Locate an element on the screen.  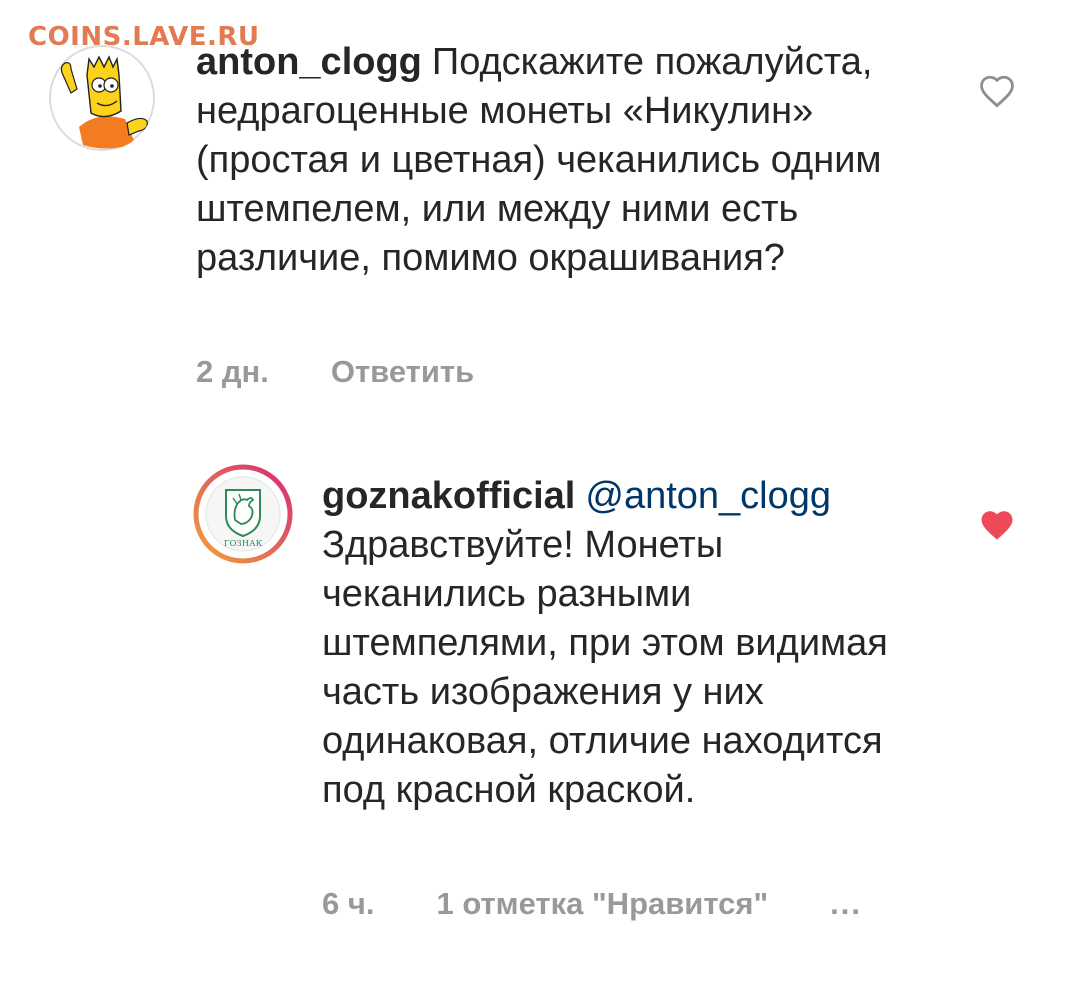
user-mention-link: @anton_clogg is located at coordinates (708, 496).